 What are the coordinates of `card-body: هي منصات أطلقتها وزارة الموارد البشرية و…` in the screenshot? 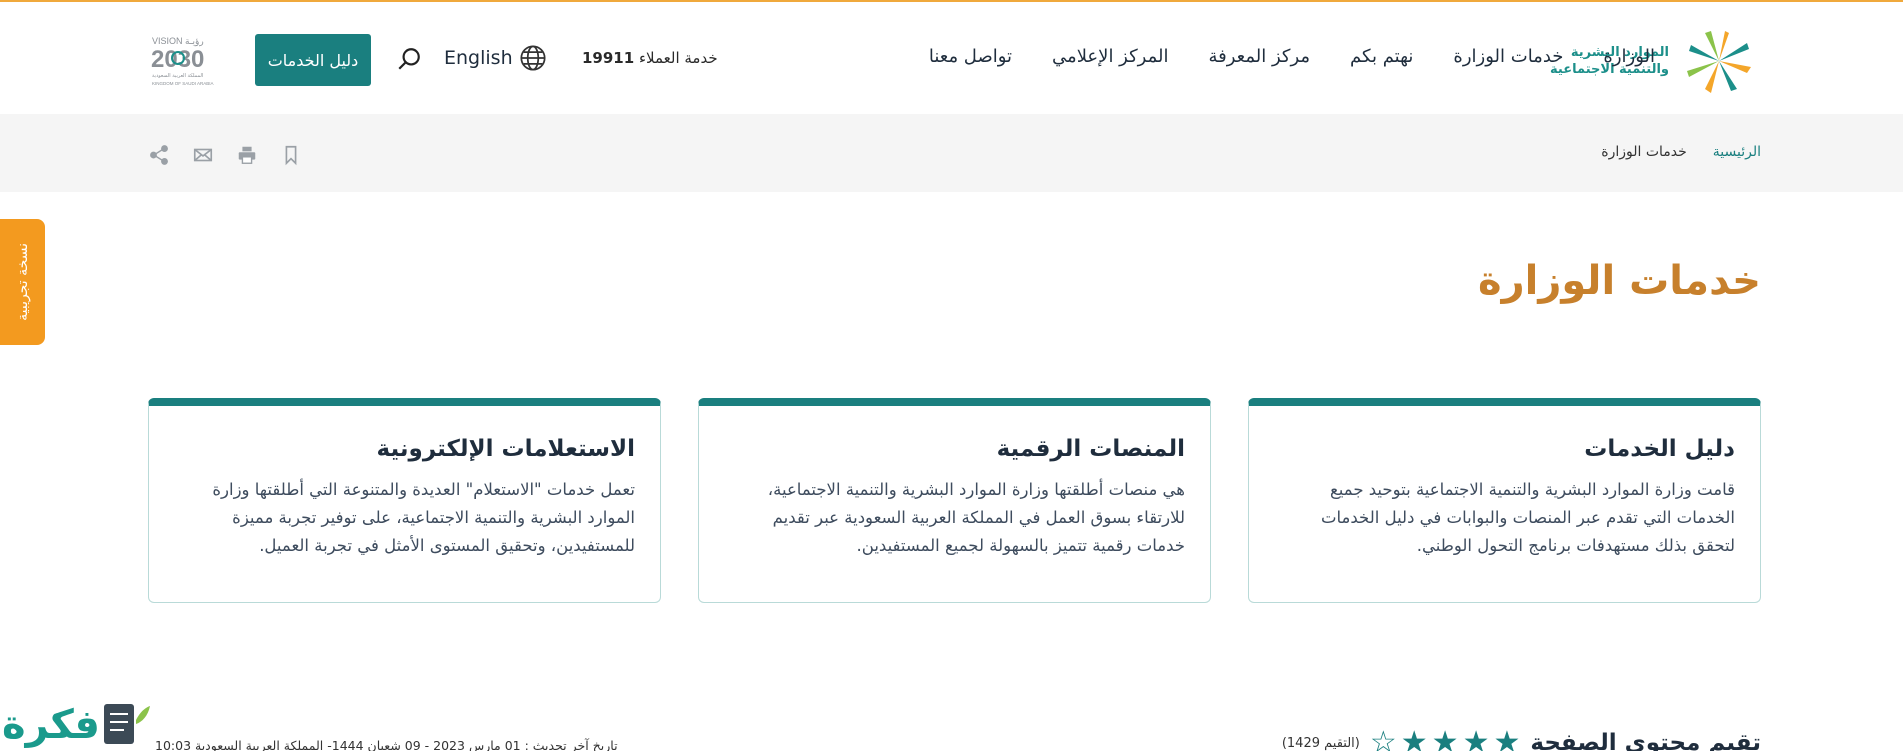 It's located at (976, 517).